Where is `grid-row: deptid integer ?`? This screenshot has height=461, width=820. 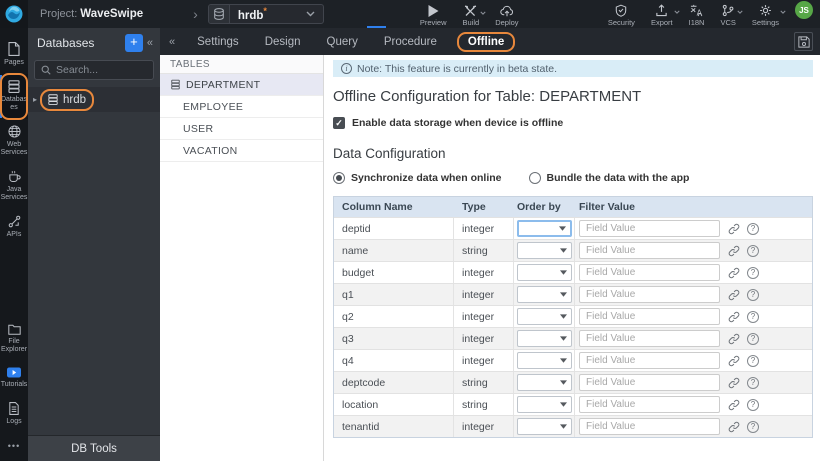 grid-row: deptid integer ? is located at coordinates (573, 228).